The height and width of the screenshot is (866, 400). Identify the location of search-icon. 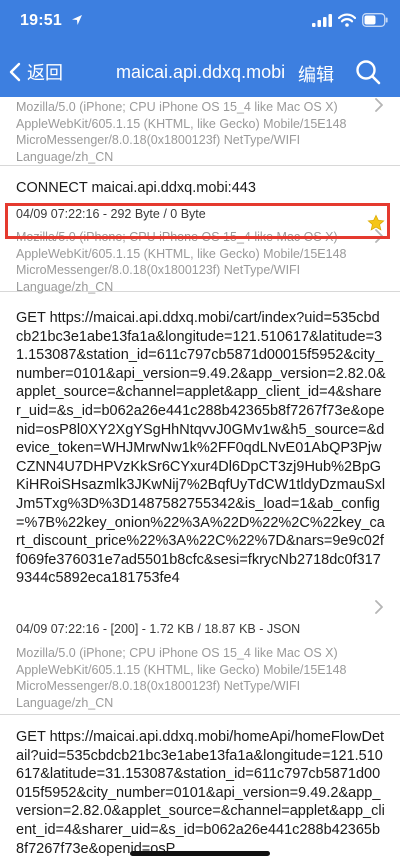
(368, 72).